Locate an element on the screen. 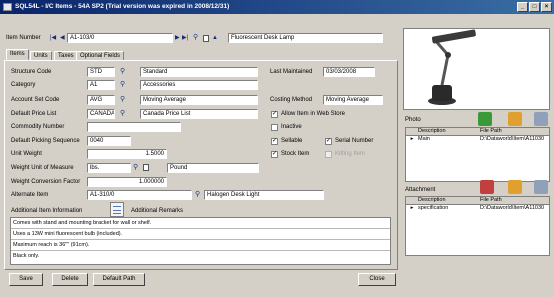 This screenshot has width=554, height=297. new-document-icon is located at coordinates (206, 38).